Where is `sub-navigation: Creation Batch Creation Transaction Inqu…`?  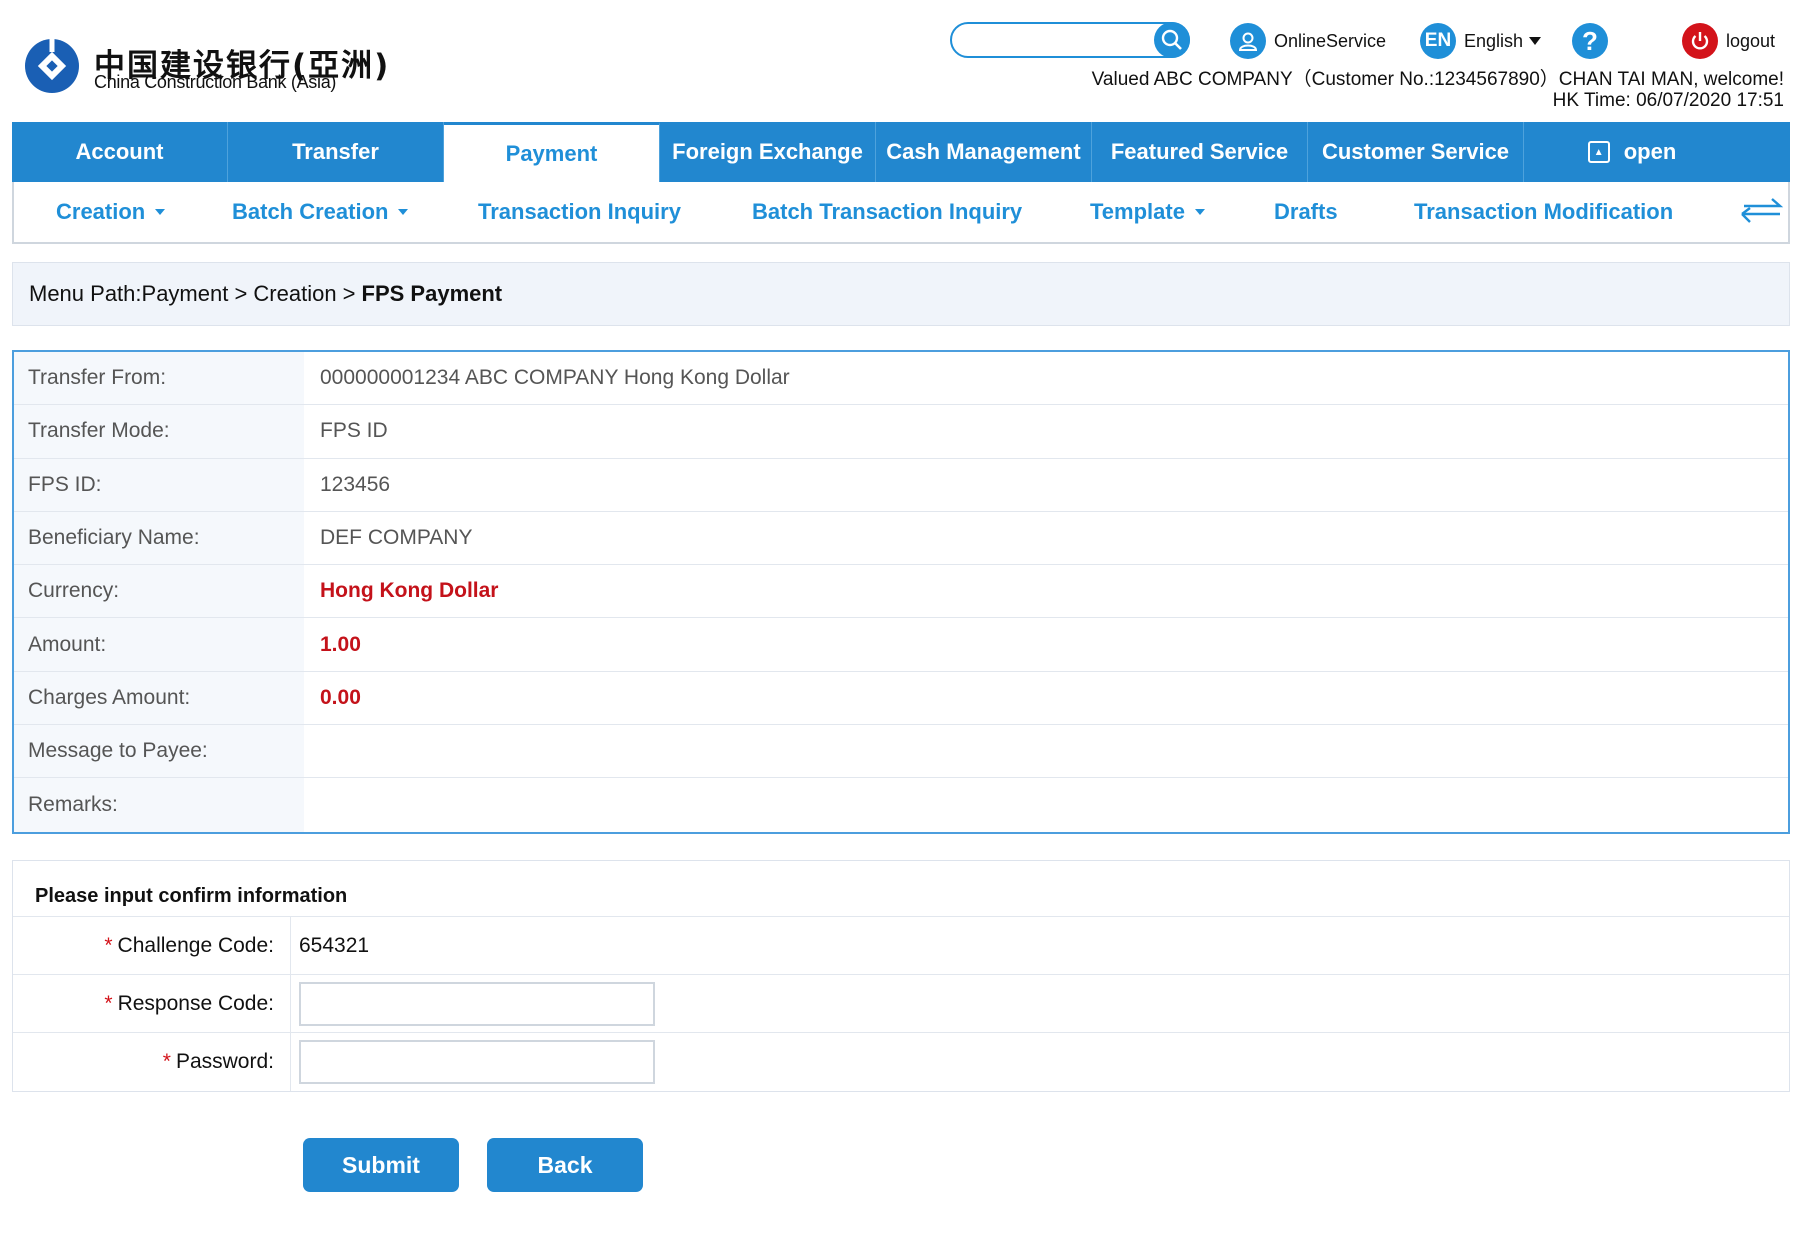
sub-navigation: Creation Batch Creation Transaction Inqu… is located at coordinates (901, 213).